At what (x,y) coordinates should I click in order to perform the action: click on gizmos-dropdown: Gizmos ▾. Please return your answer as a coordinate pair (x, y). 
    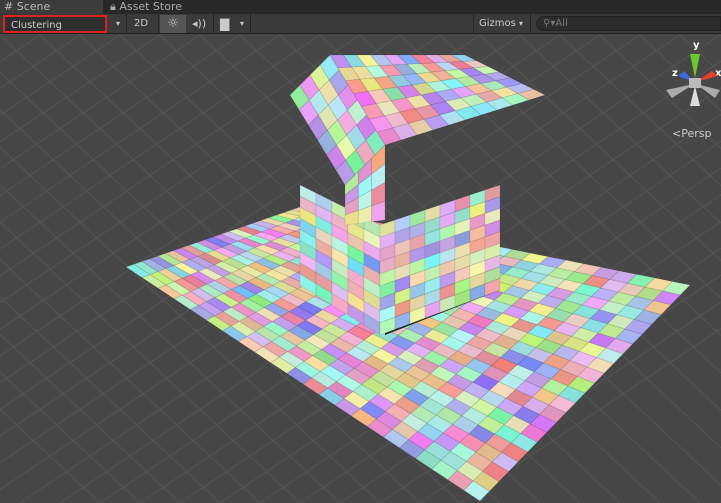
    Looking at the image, I should click on (501, 24).